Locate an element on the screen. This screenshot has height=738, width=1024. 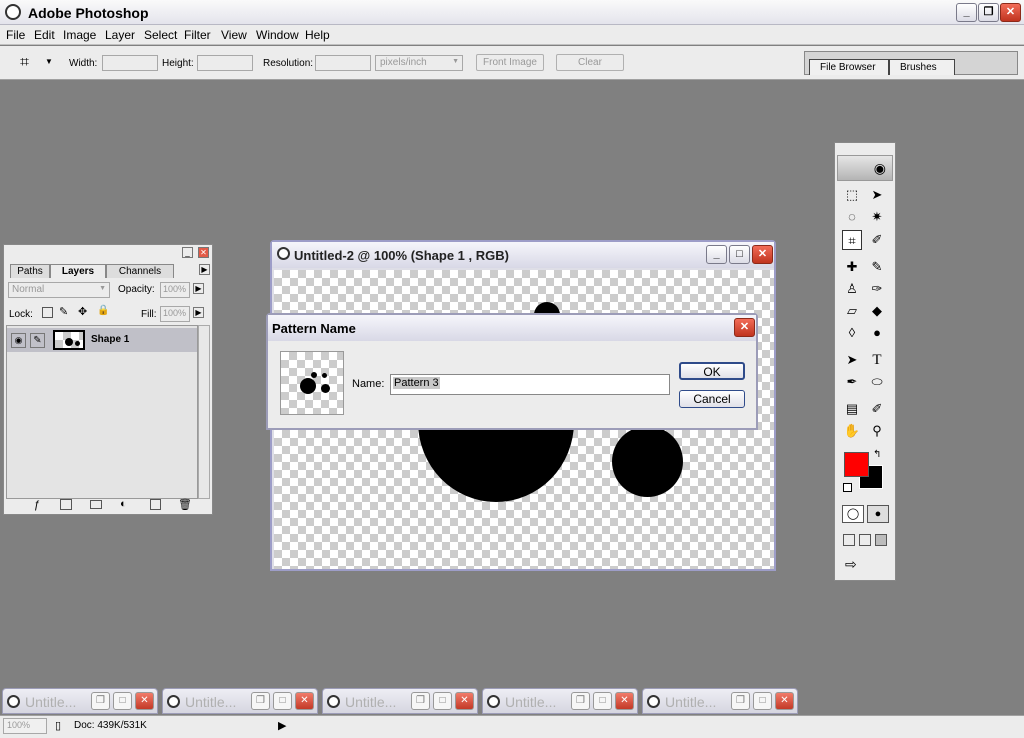
minimized-document-5: Untitle... ❐ □ ✕ is located at coordinates (720, 701).